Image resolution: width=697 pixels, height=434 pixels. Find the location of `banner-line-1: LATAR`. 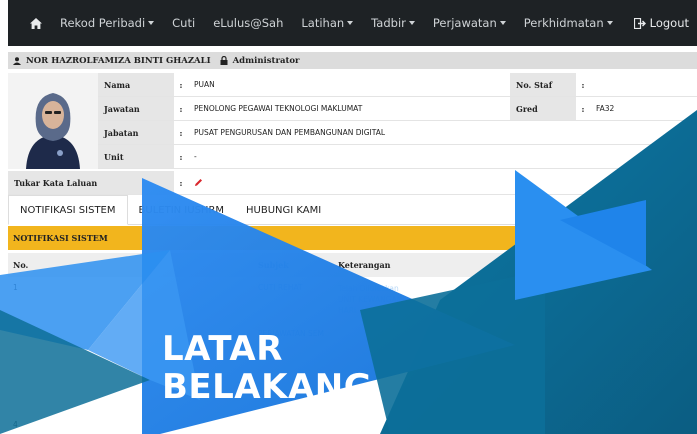

banner-line-1: LATAR is located at coordinates (222, 349).